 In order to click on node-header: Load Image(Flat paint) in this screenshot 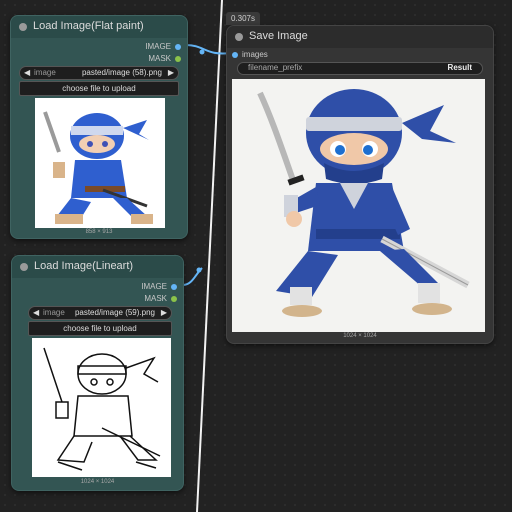, I will do `click(99, 27)`.